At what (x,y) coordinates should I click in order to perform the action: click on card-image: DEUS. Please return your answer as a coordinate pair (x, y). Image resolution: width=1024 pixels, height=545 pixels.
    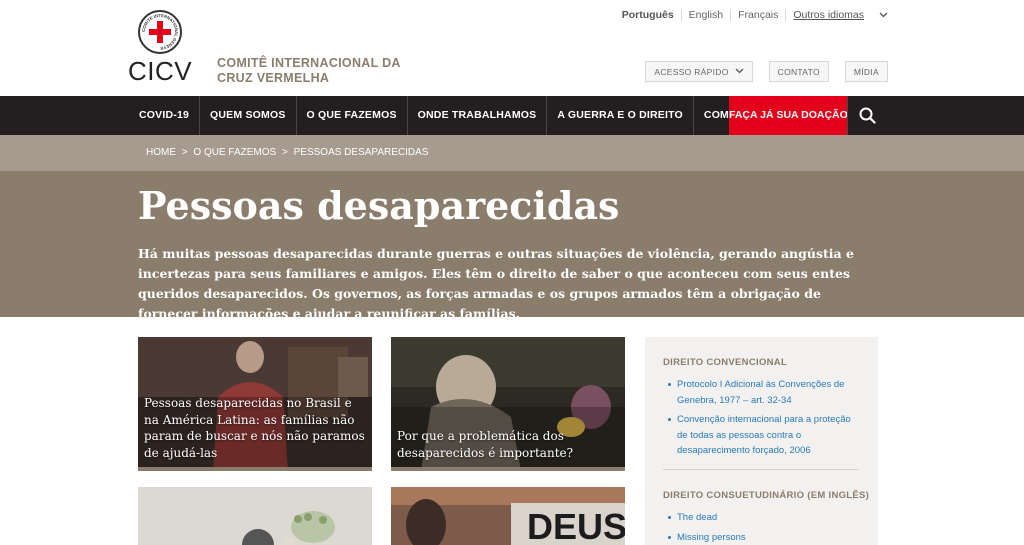
    Looking at the image, I should click on (508, 516).